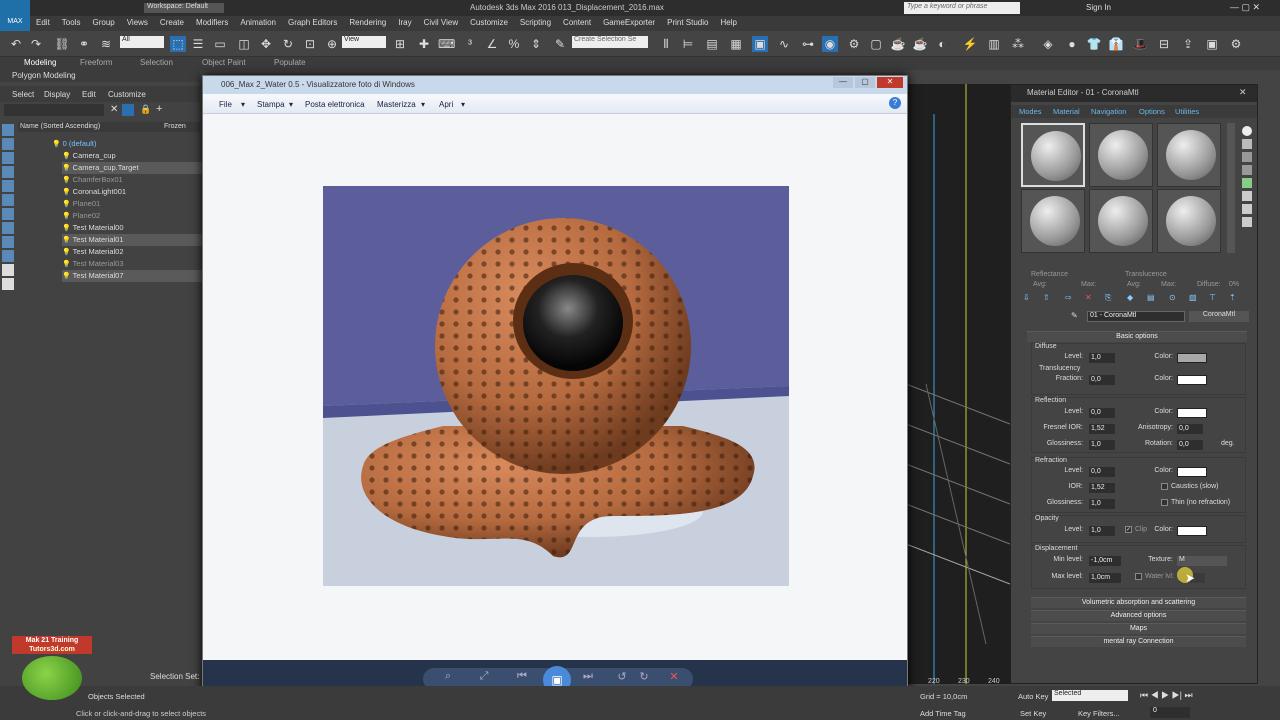  What do you see at coordinates (1247, 157) in the screenshot?
I see `background-icon` at bounding box center [1247, 157].